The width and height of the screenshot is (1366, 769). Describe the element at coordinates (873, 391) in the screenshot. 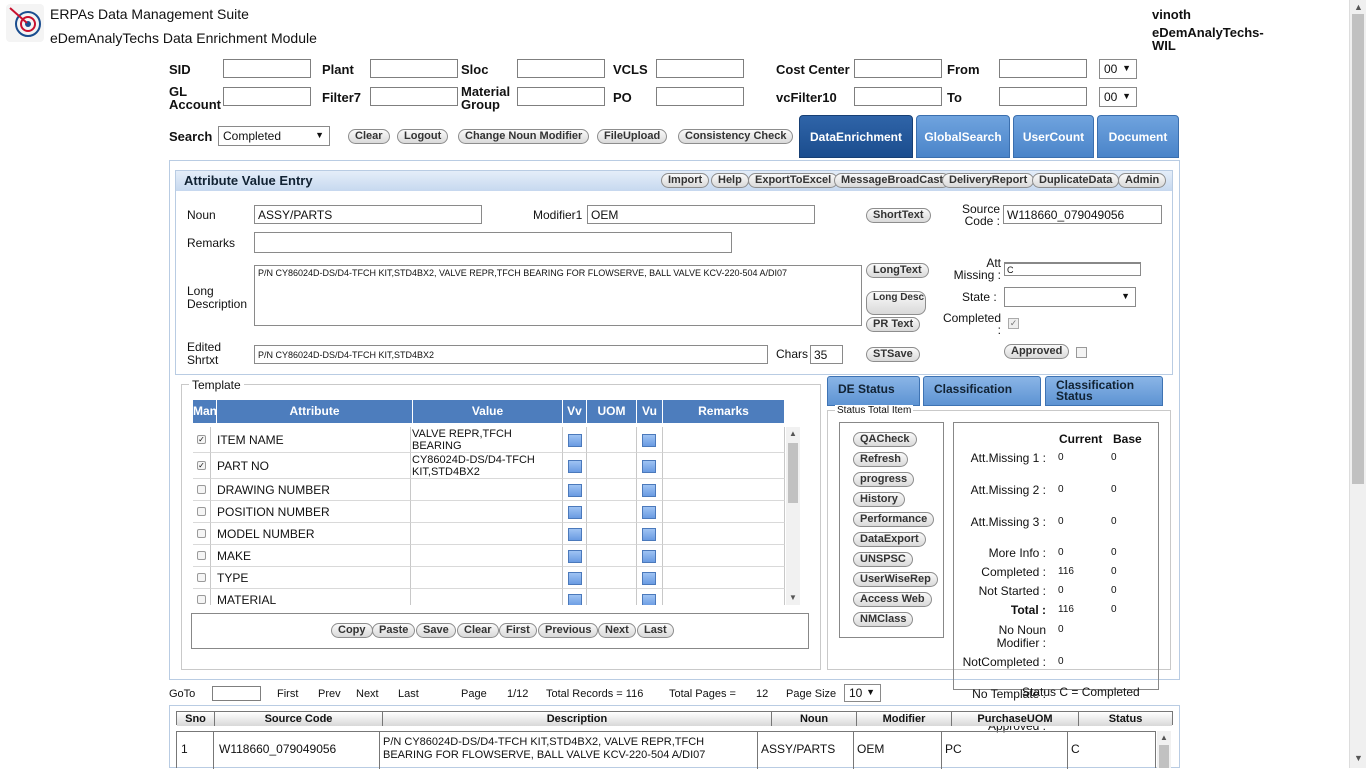

I see `tab-de-status: DE Status` at that location.